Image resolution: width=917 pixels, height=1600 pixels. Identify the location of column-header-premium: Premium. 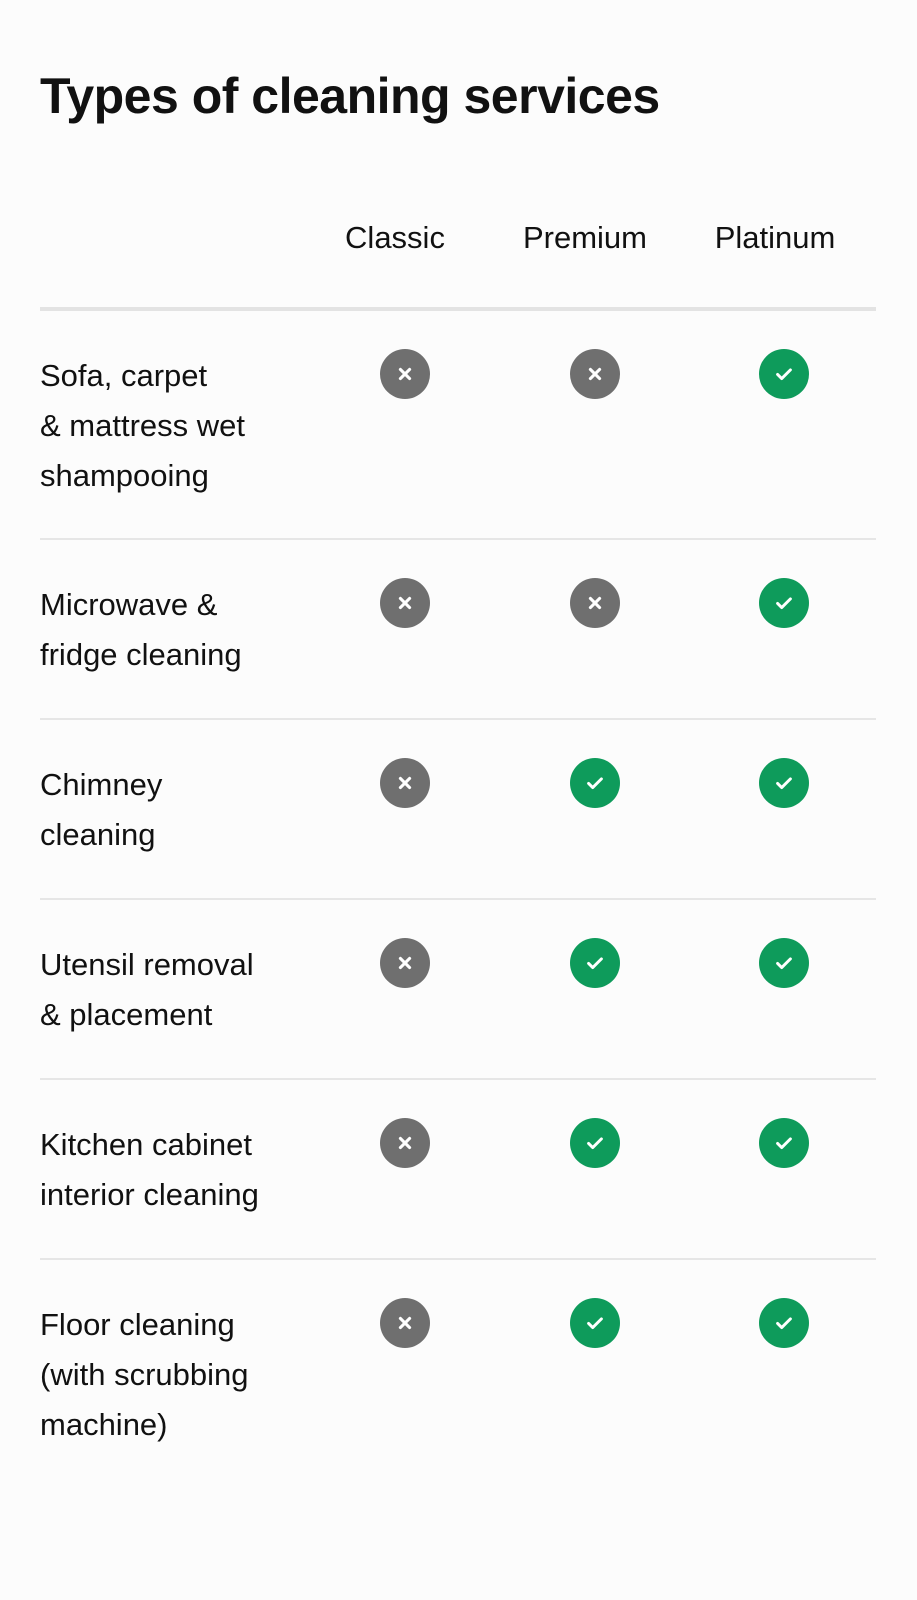
(584, 237).